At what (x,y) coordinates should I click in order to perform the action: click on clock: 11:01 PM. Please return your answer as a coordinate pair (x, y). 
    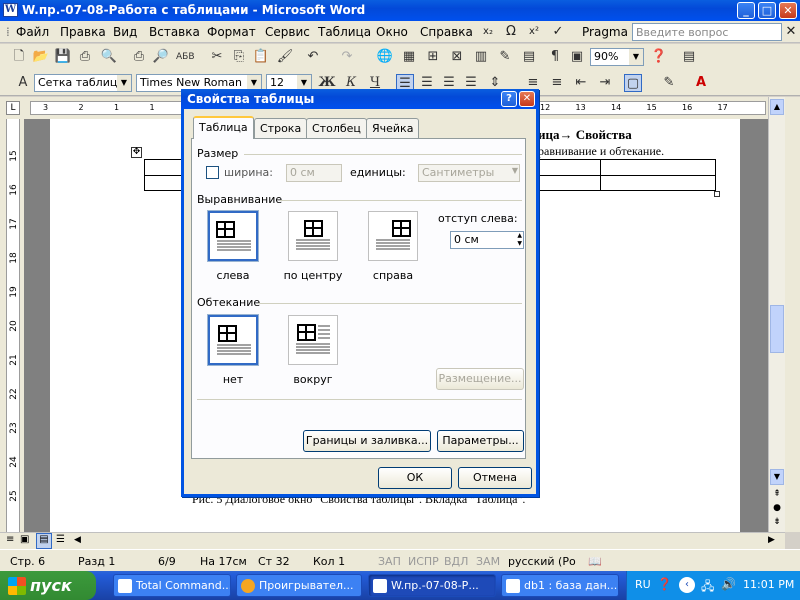
    Looking at the image, I should click on (768, 584).